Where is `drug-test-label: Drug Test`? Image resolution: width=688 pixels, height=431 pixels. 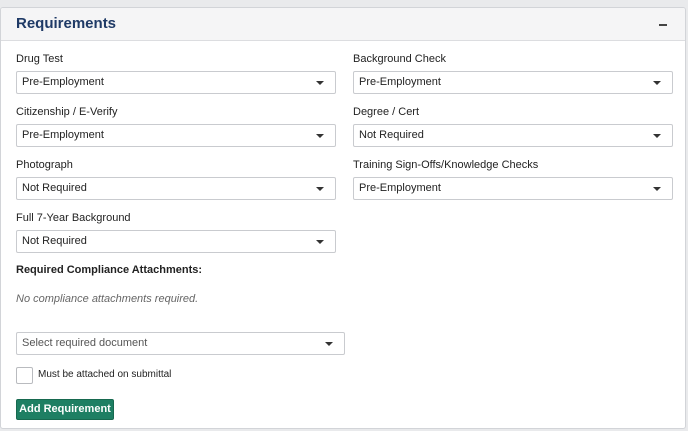
drug-test-label: Drug Test is located at coordinates (39, 59).